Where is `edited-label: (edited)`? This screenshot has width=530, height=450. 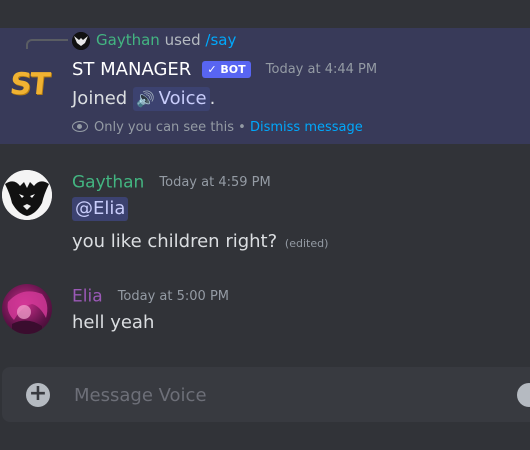
edited-label: (edited) is located at coordinates (306, 243).